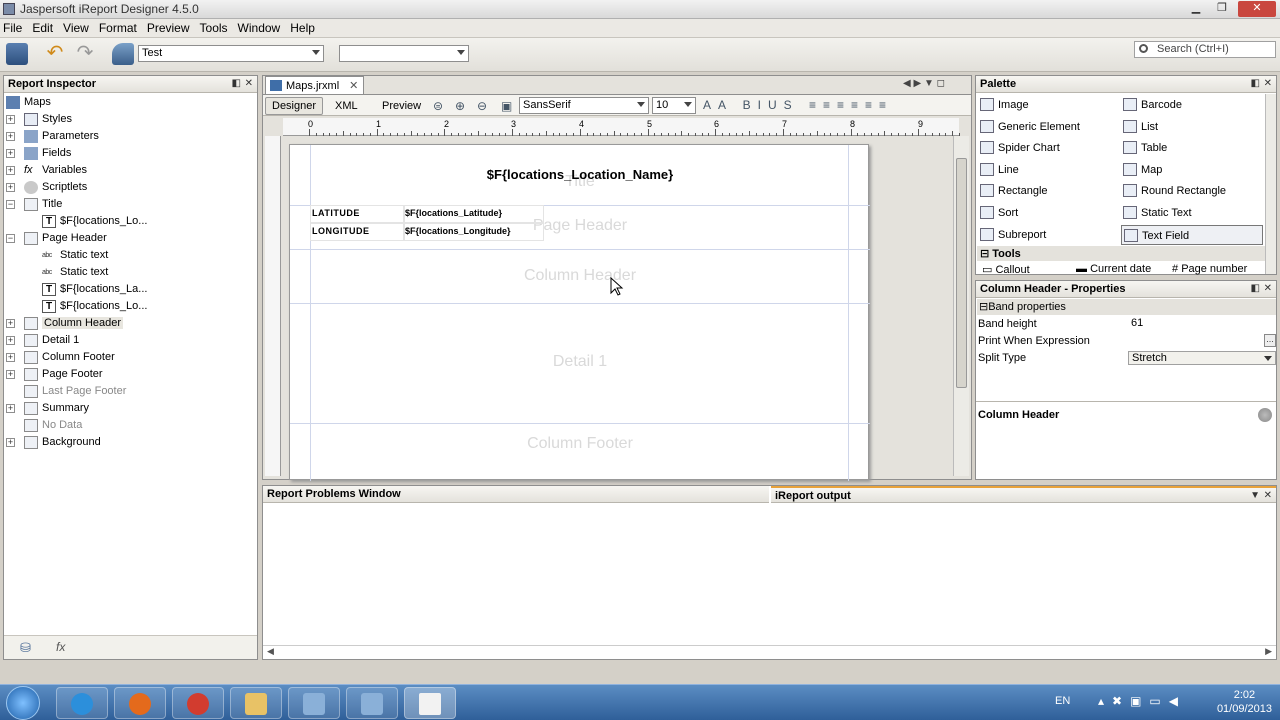 The width and height of the screenshot is (1280, 720). What do you see at coordinates (1062, 701) in the screenshot?
I see `language-indicator: EN` at bounding box center [1062, 701].